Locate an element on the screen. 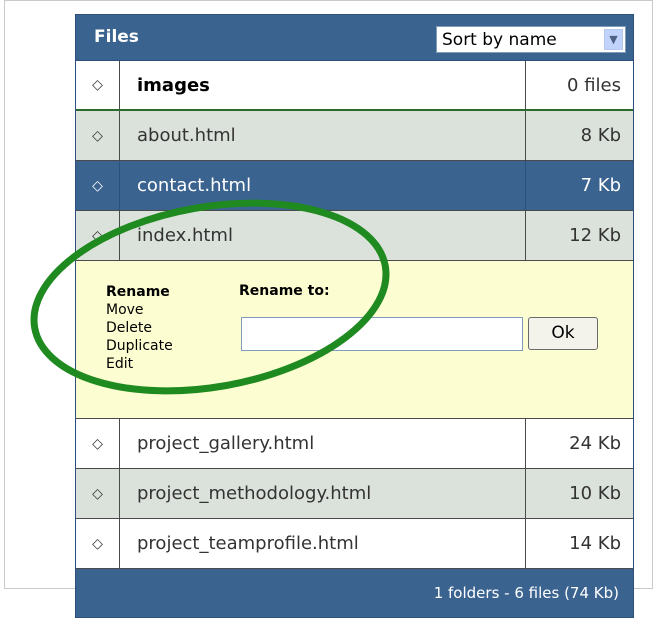 The height and width of the screenshot is (618, 656). operation-edit: Edit is located at coordinates (139, 364).